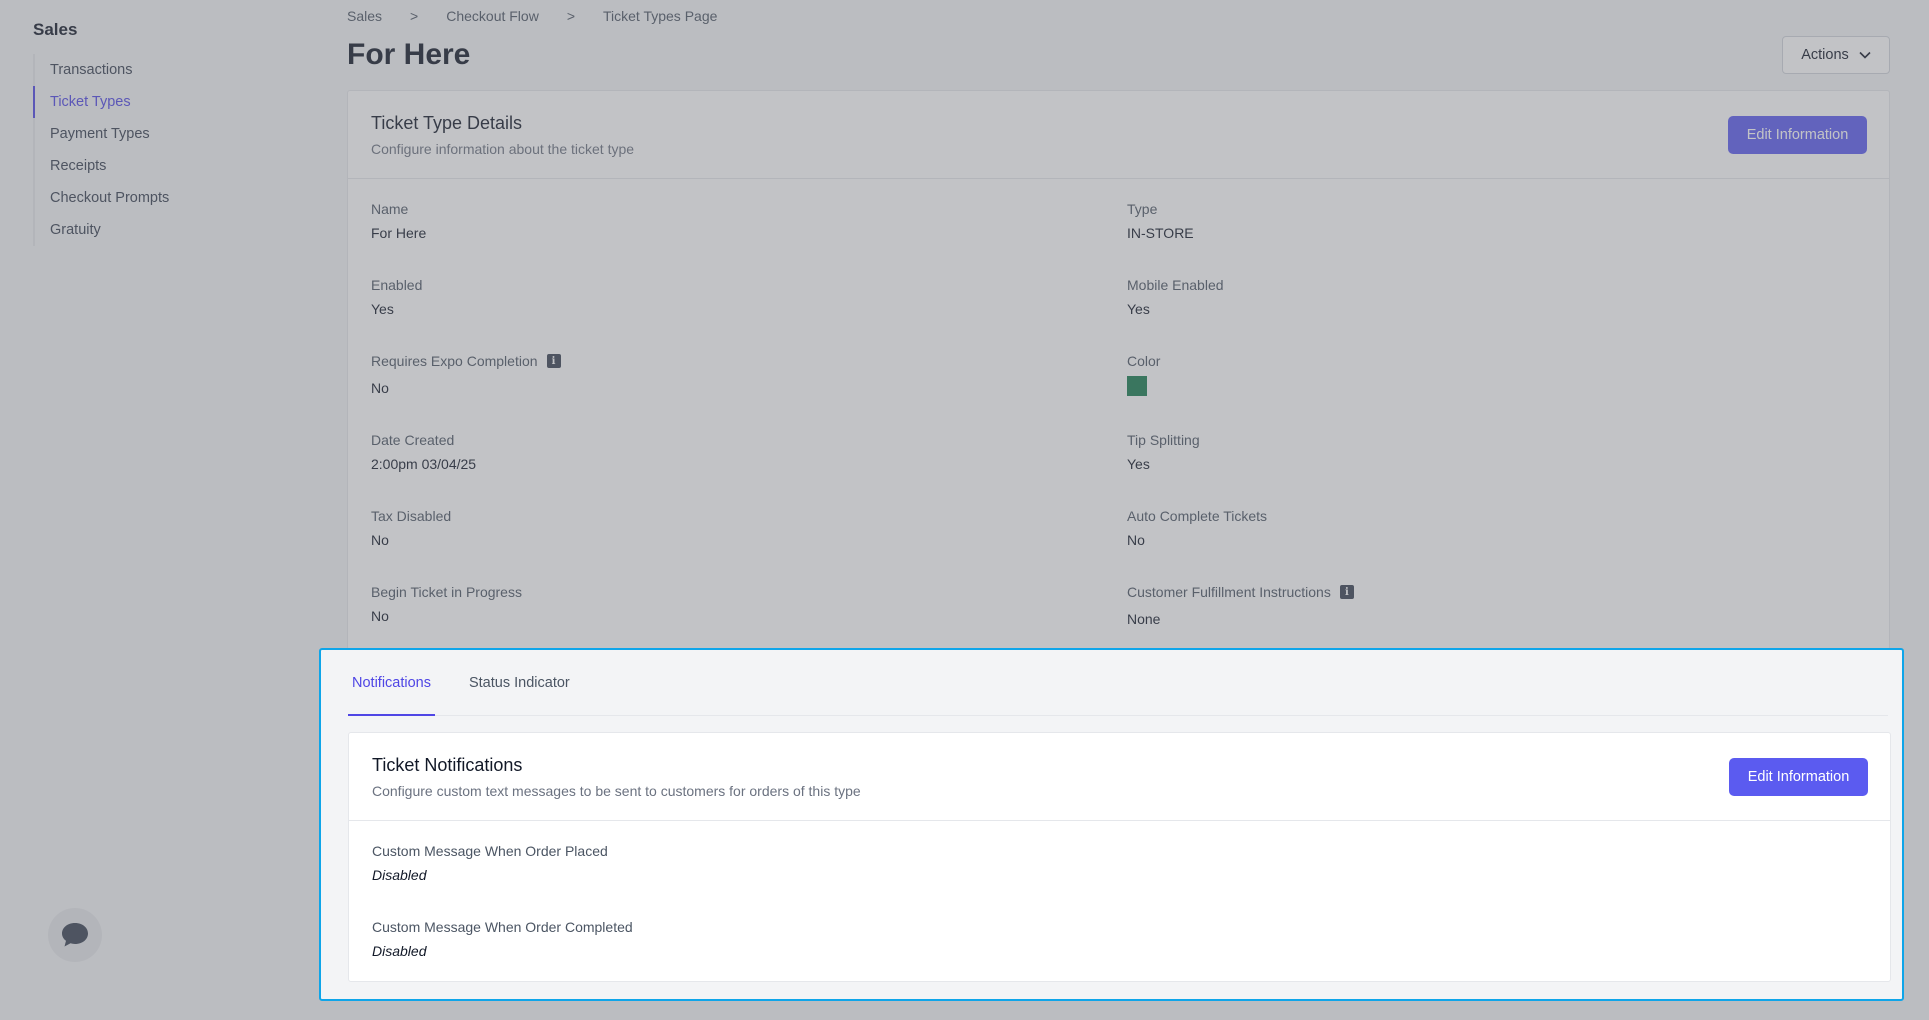  Describe the element at coordinates (1118, 683) in the screenshot. I see `tab-bar: Notifications Status Indicator` at that location.